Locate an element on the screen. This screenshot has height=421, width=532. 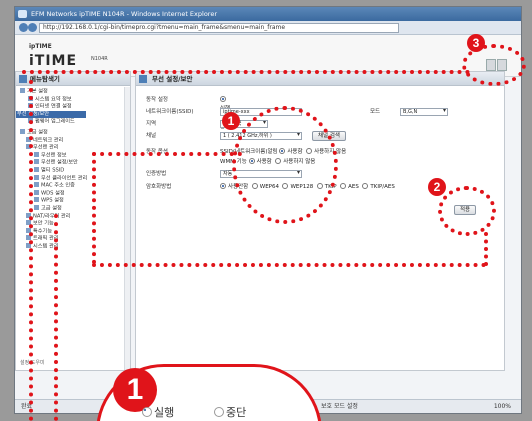
logo: iTIME is located at coordinates (53, 61).